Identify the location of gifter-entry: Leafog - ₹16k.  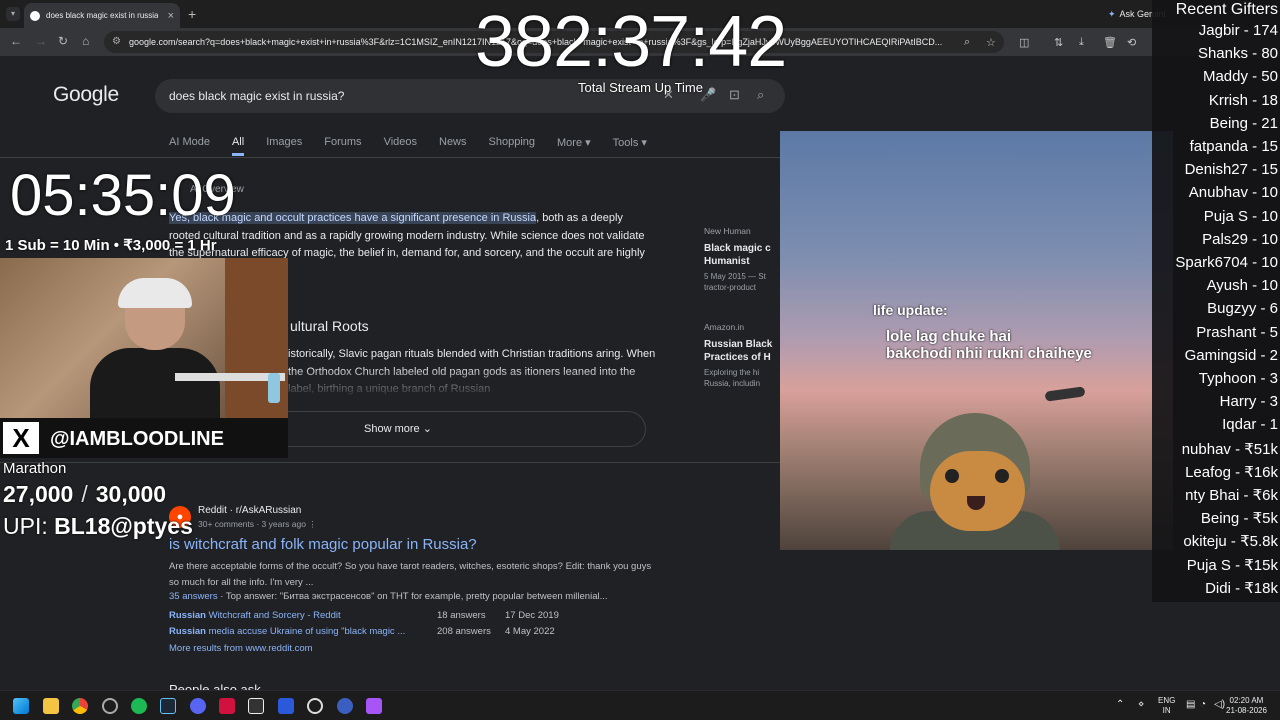
(1231, 472).